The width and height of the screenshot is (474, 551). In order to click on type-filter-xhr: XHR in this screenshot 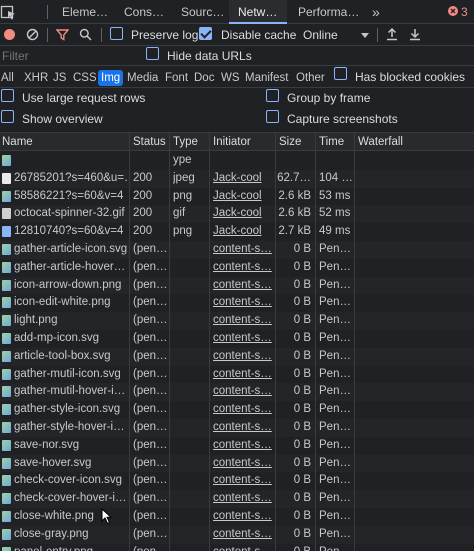, I will do `click(36, 78)`.